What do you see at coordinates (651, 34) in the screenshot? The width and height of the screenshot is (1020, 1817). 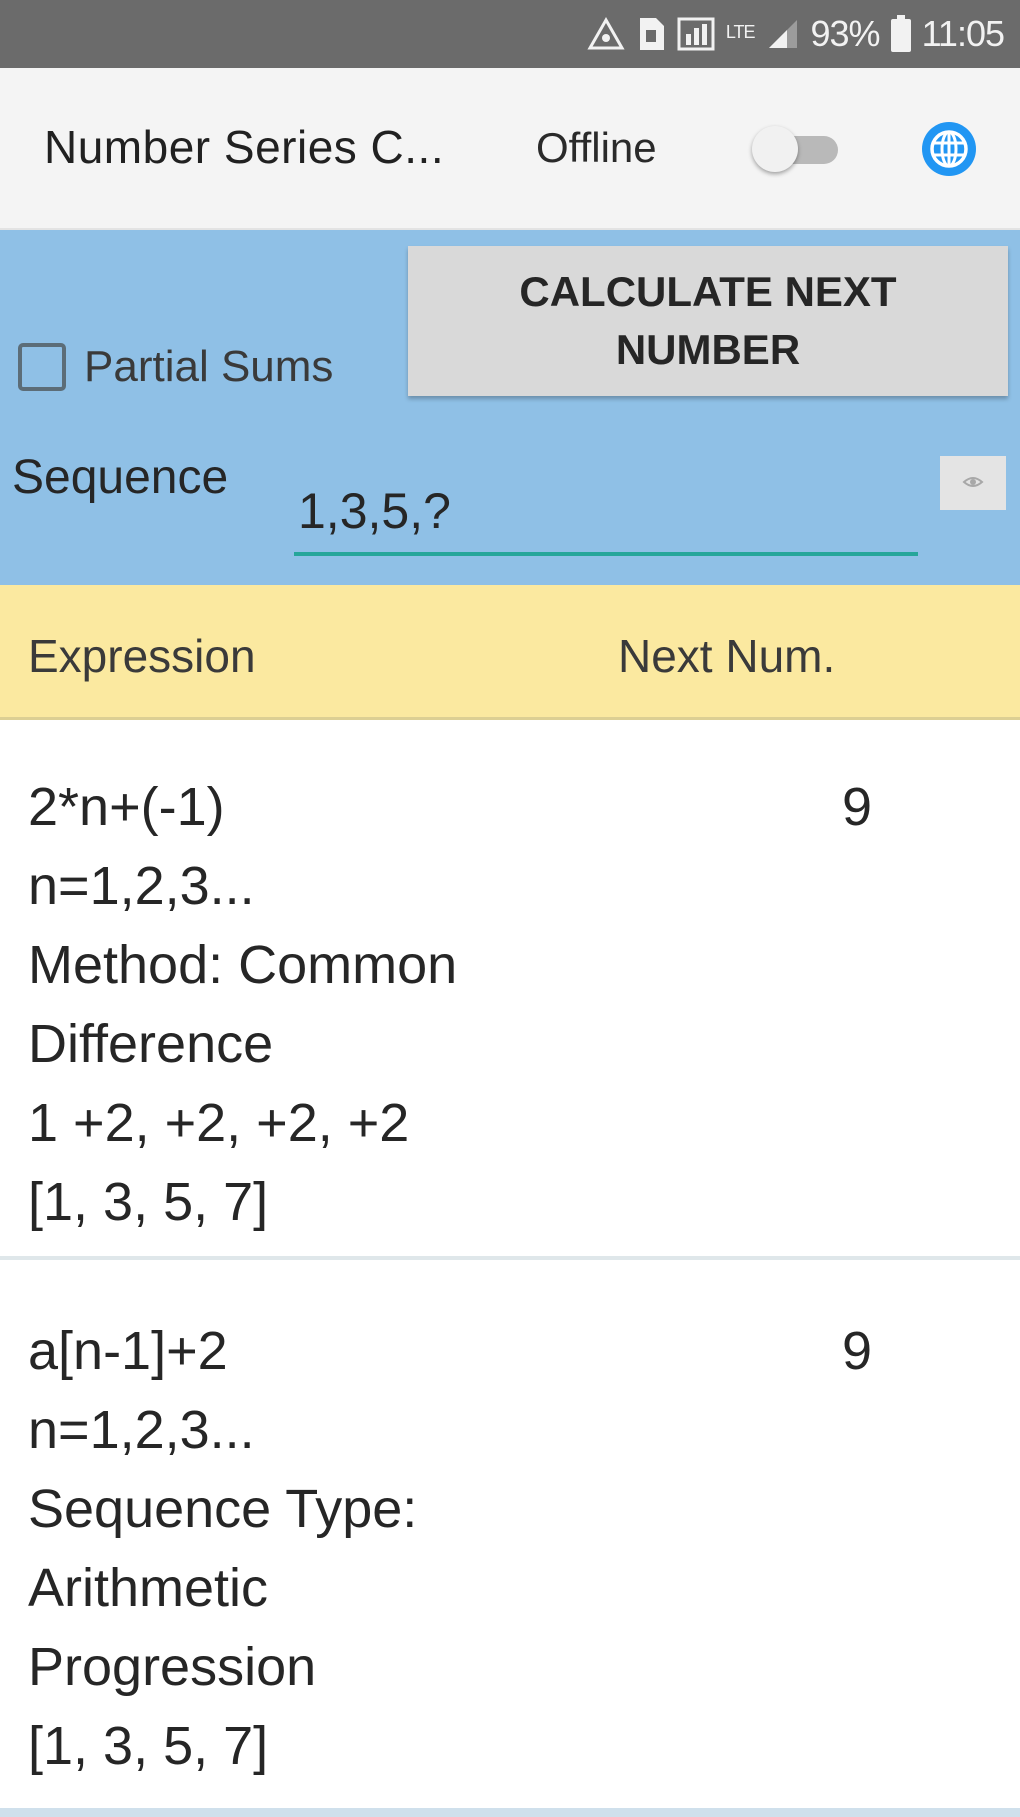 I see `sim-card-icon` at bounding box center [651, 34].